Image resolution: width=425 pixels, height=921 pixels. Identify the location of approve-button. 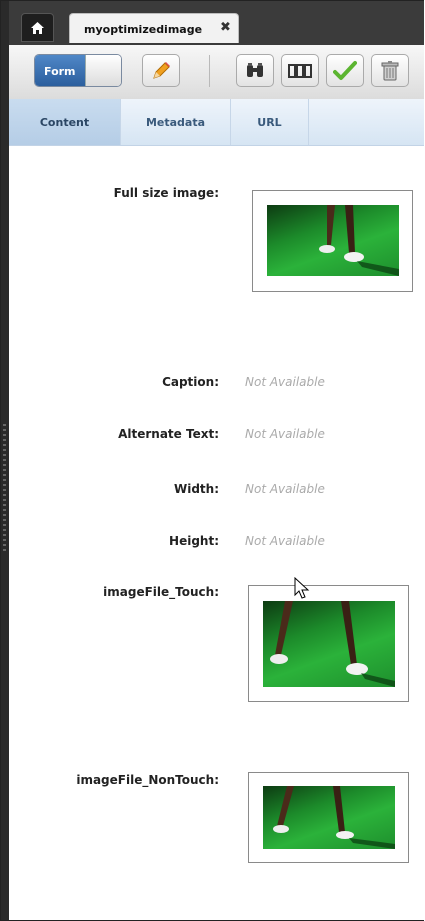
(345, 70).